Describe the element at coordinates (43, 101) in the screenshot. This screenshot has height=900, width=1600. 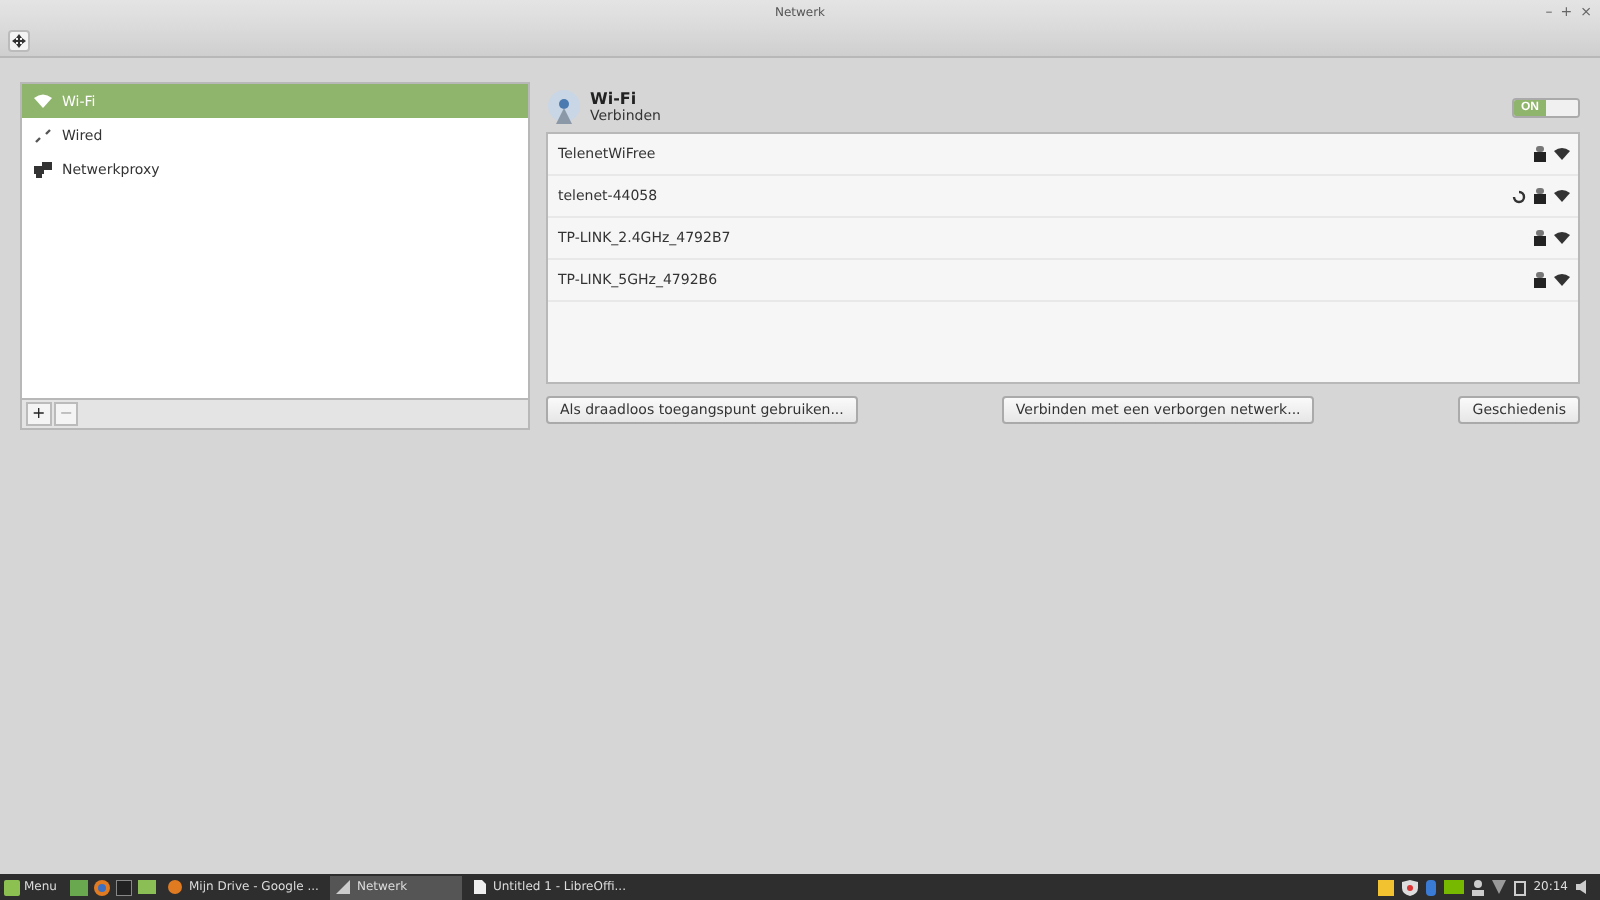
I see `wifi-icon` at that location.